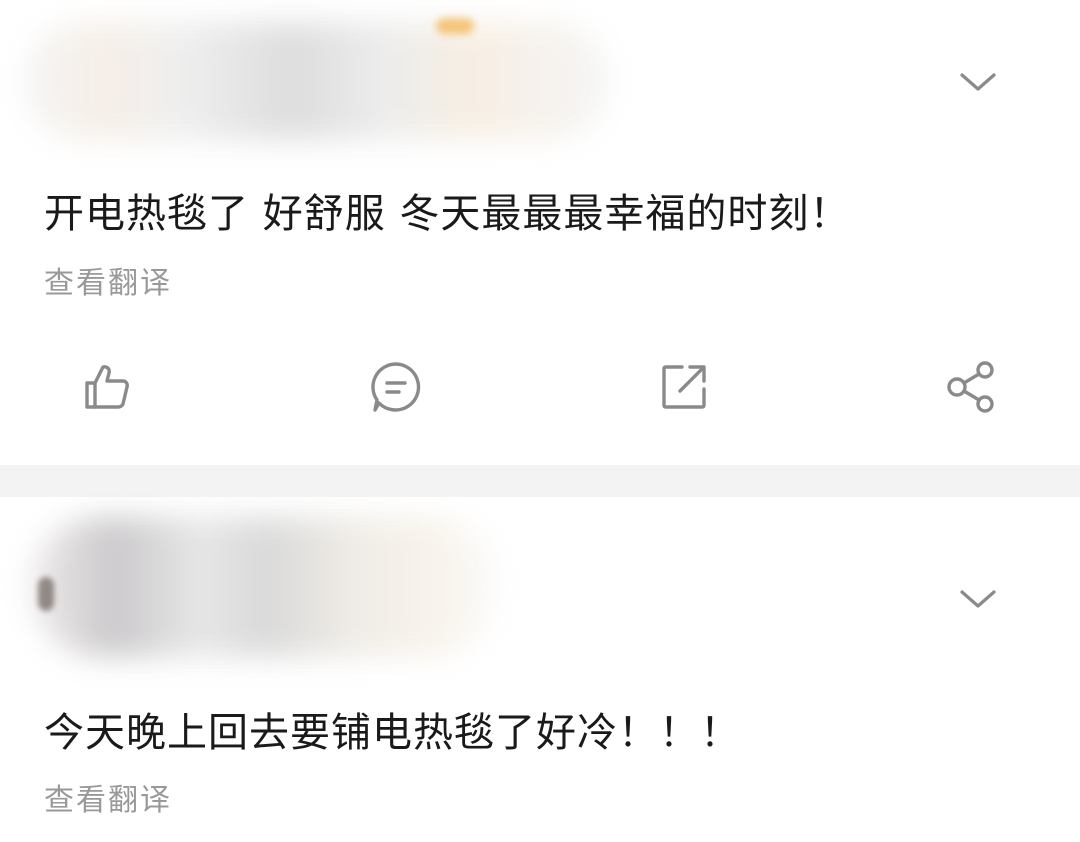  I want to click on comment-icon, so click(396, 387).